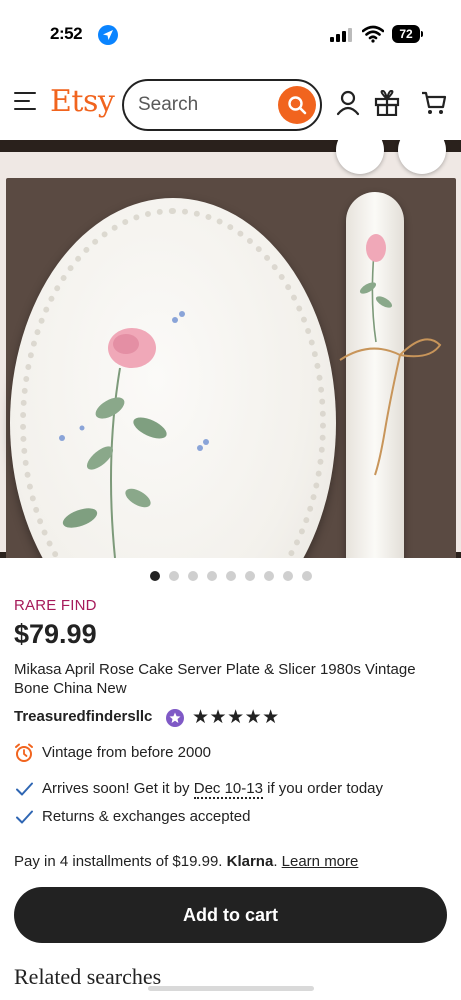 The width and height of the screenshot is (461, 1000). I want to click on installments-text: Pay in 4 installments of $19.99., so click(120, 861).